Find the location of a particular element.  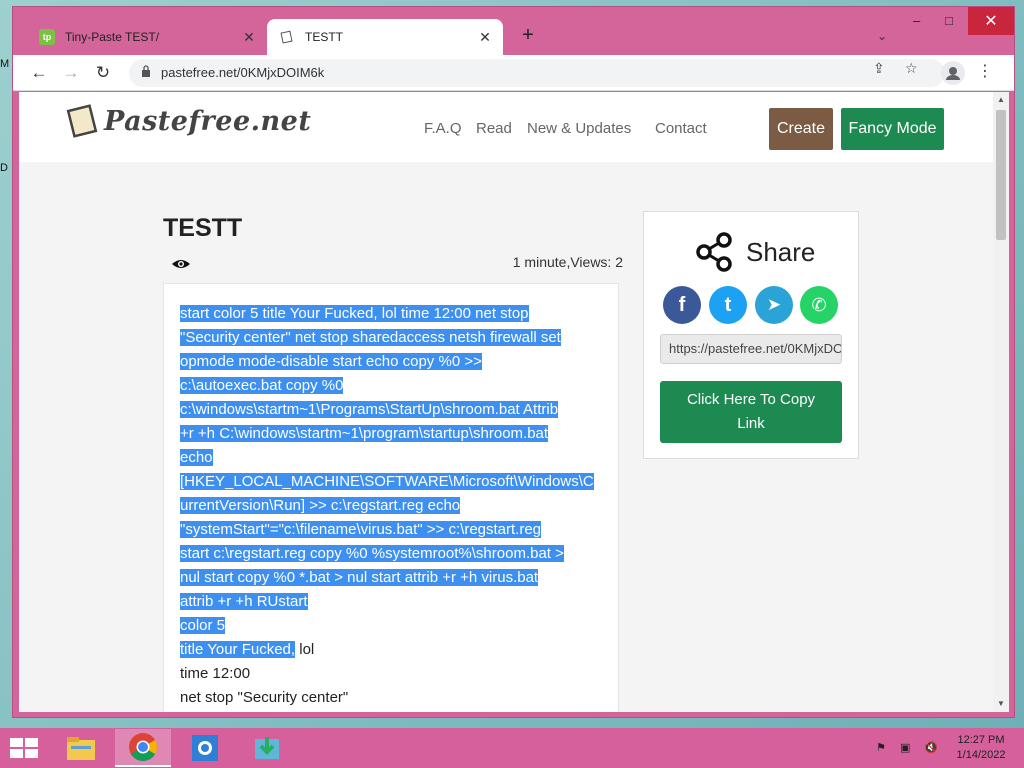

facebook-share-icon: f is located at coordinates (682, 305).